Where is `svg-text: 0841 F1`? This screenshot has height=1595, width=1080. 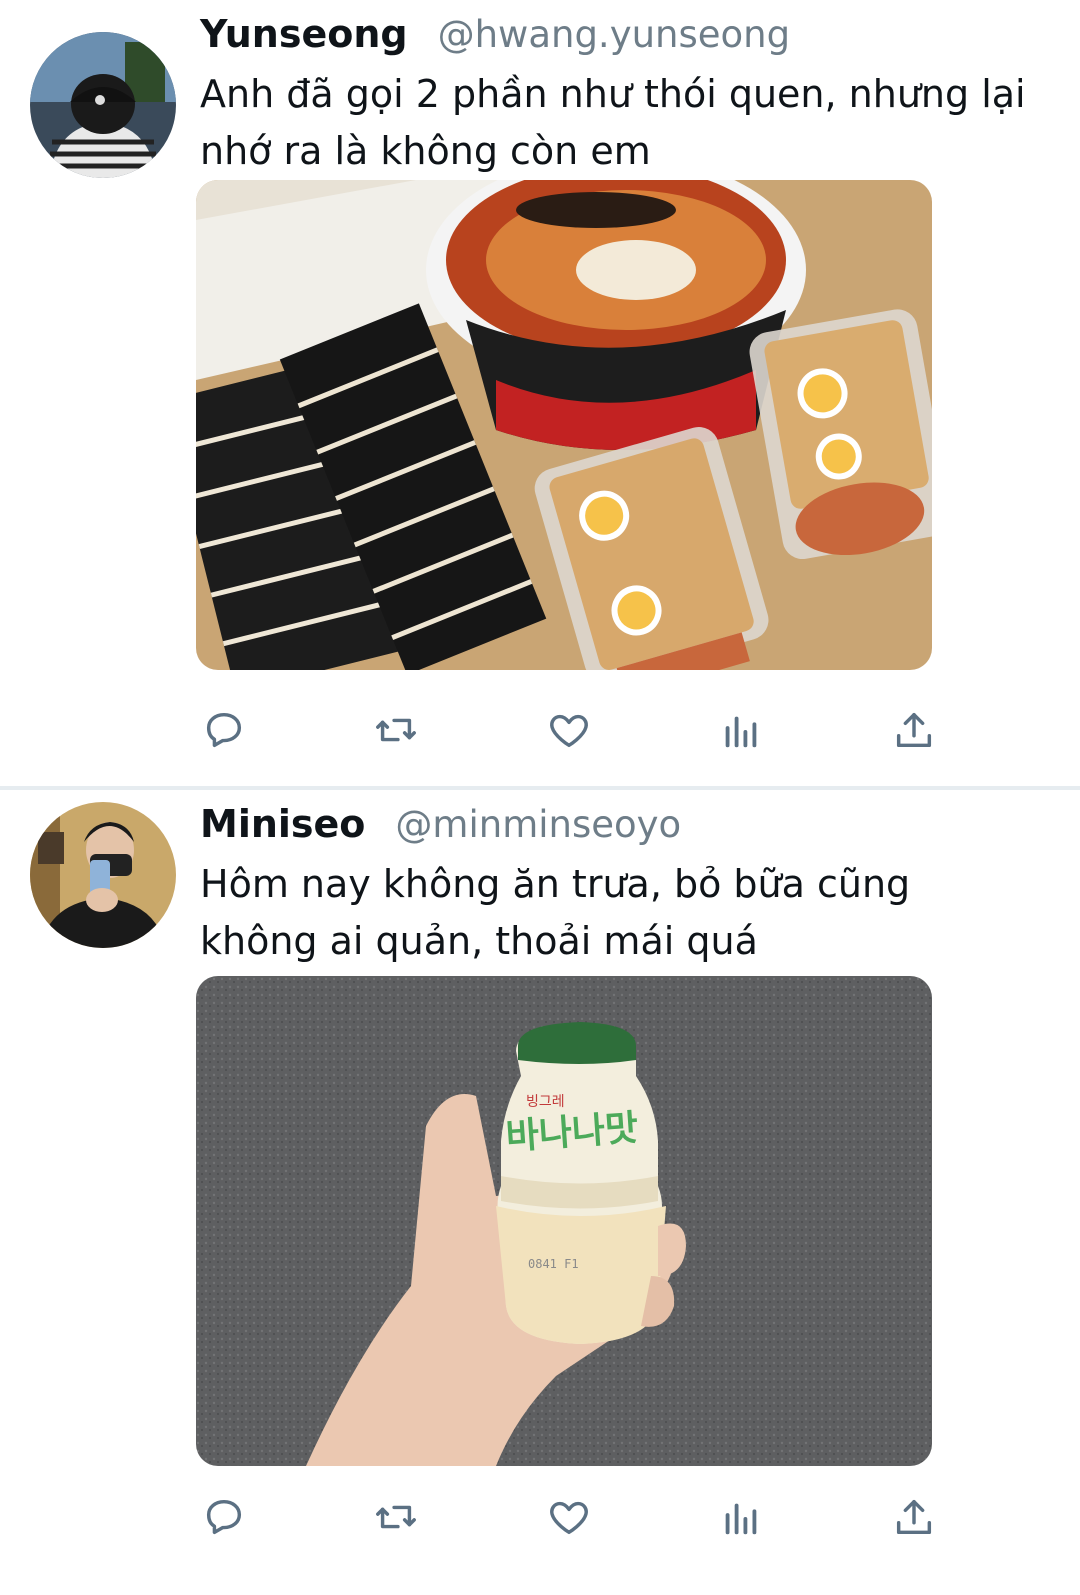
svg-text: 0841 F1 is located at coordinates (553, 1264).